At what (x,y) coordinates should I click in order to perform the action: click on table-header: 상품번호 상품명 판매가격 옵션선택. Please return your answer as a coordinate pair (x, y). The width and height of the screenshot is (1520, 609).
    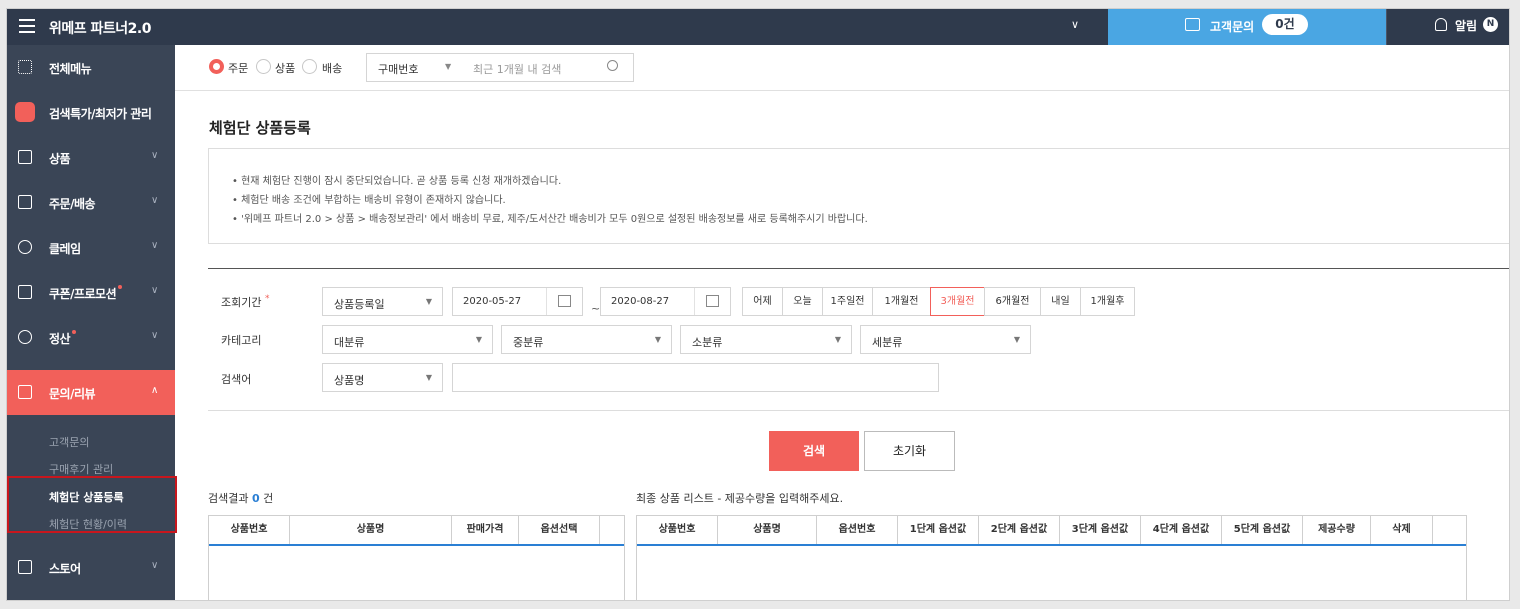
    Looking at the image, I should click on (416, 531).